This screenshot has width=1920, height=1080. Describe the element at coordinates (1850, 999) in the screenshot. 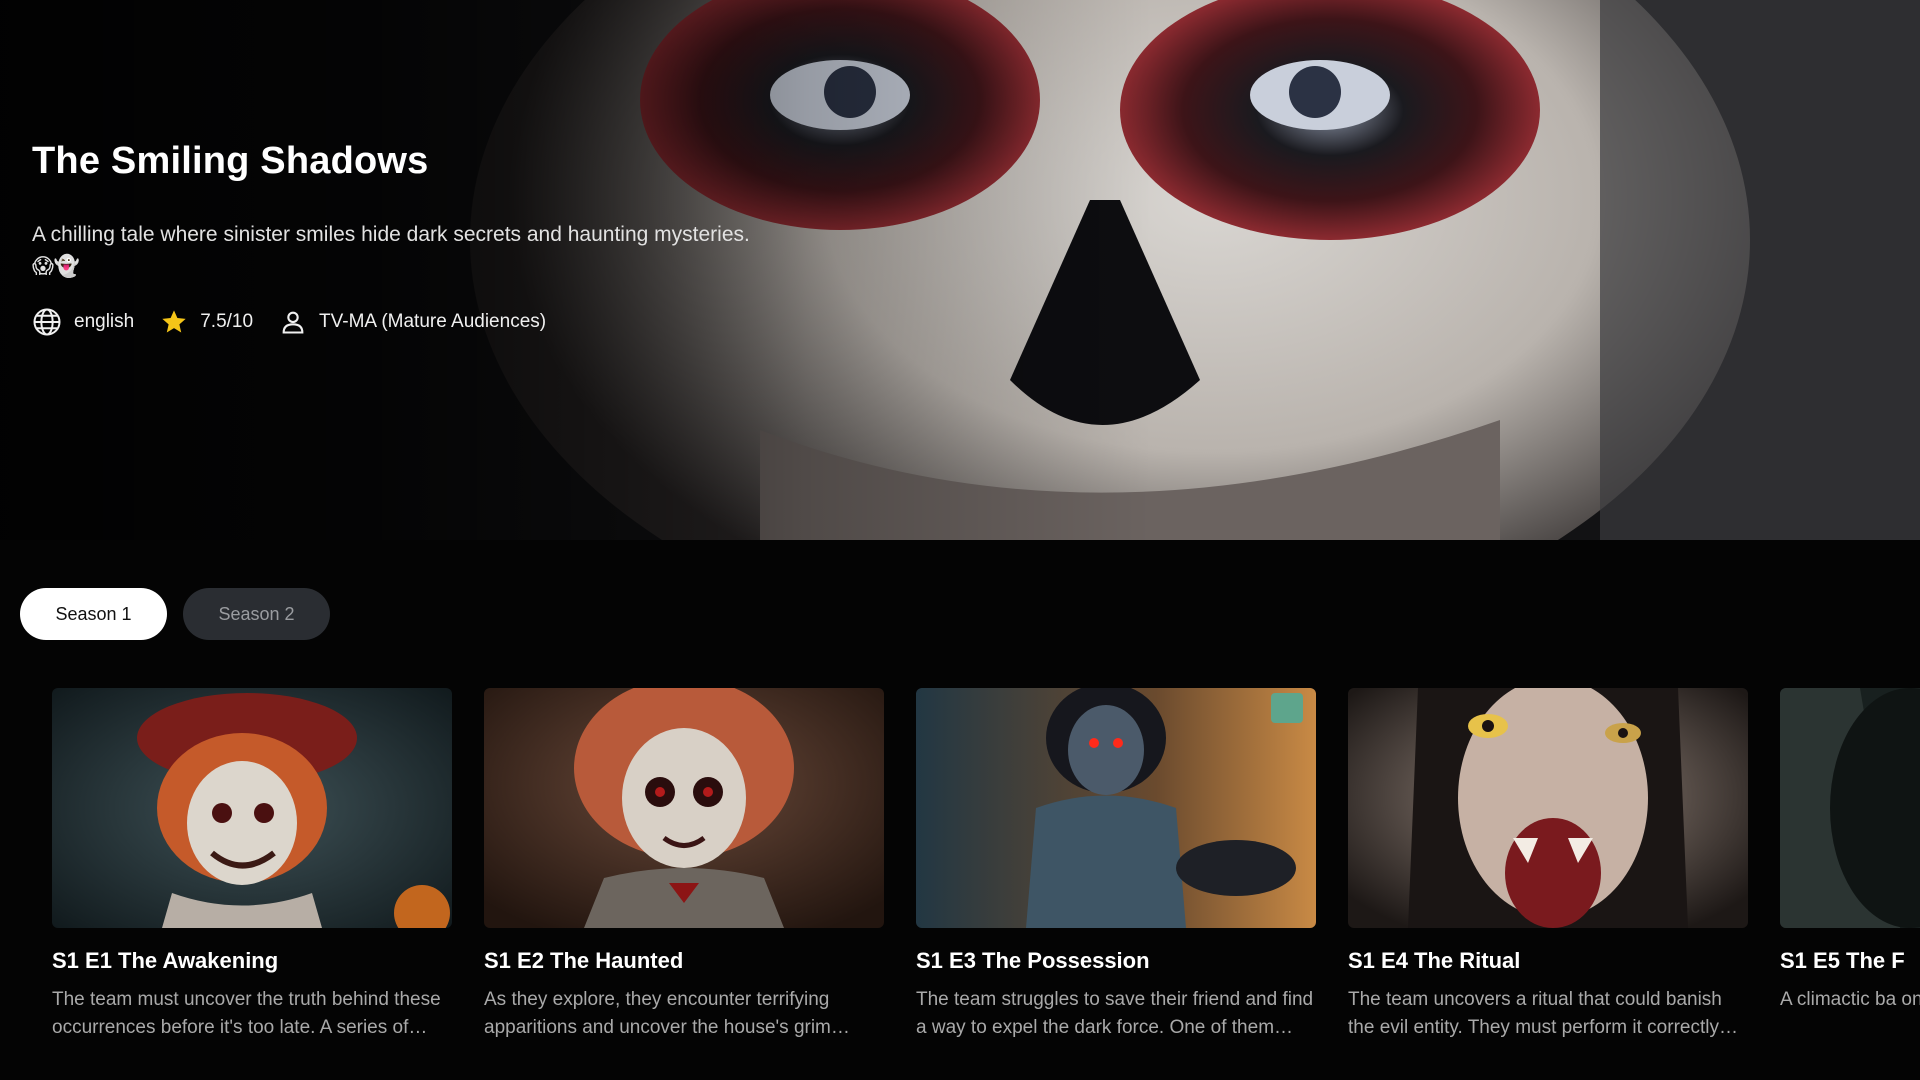

I see `episode-description: A climactic ba once and for` at that location.